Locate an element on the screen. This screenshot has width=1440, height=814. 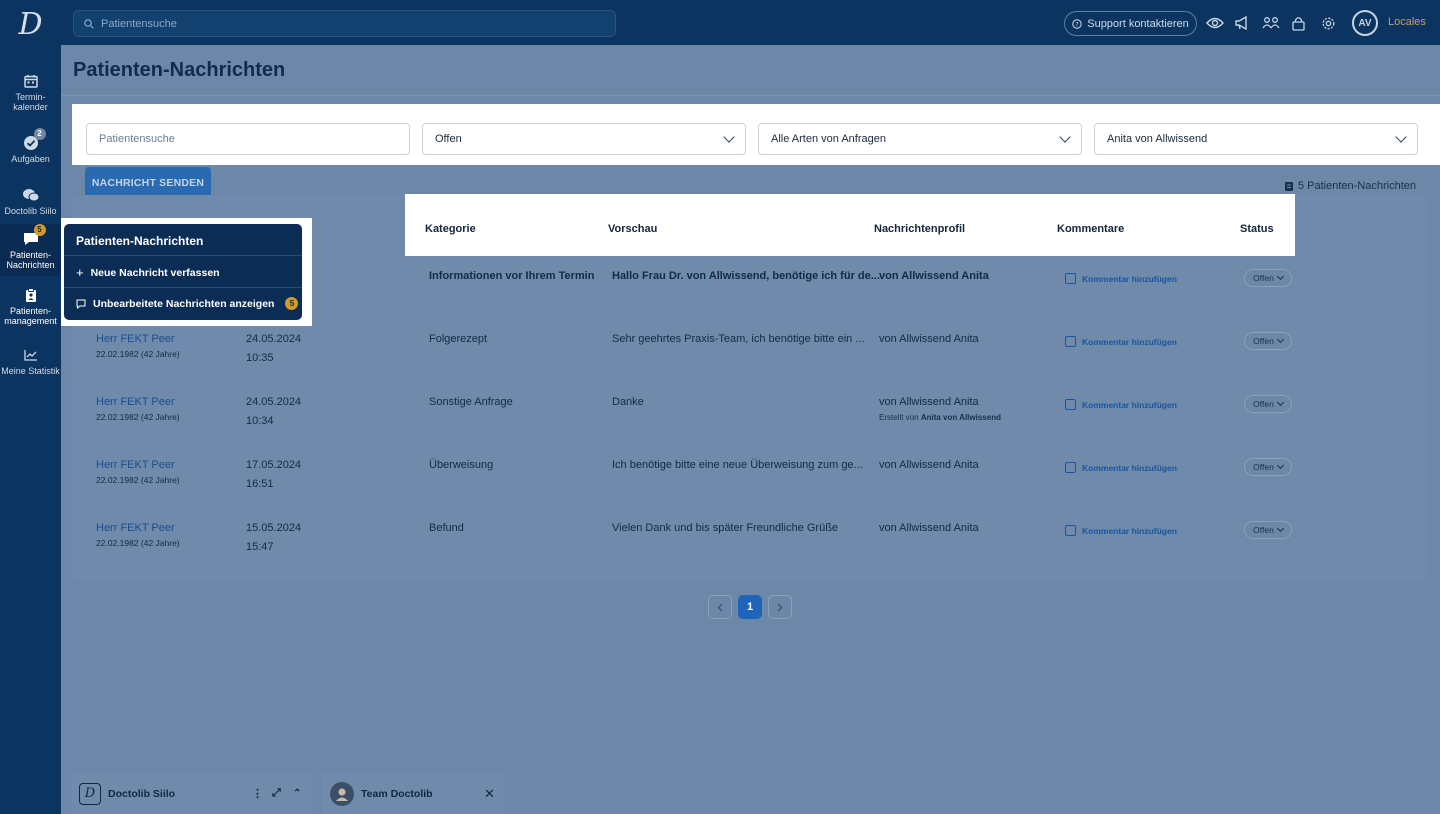
doctolib-logo: D is located at coordinates (30, 24).